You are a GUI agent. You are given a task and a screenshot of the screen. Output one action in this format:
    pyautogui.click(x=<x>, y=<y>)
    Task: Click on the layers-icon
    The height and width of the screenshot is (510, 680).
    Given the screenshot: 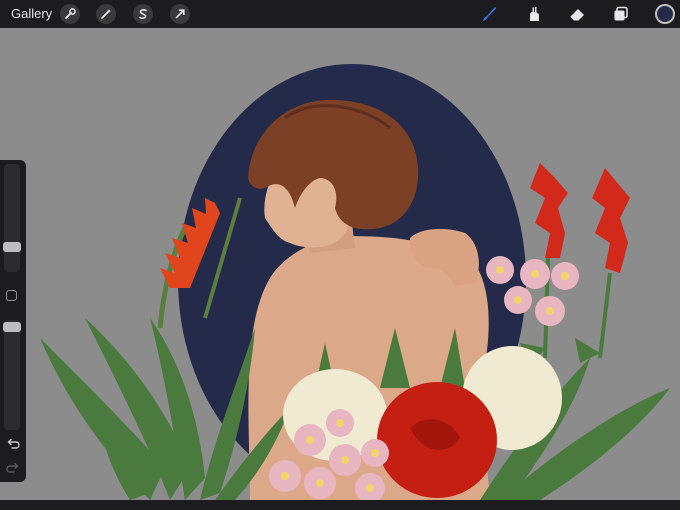 What is the action you would take?
    pyautogui.click(x=621, y=14)
    